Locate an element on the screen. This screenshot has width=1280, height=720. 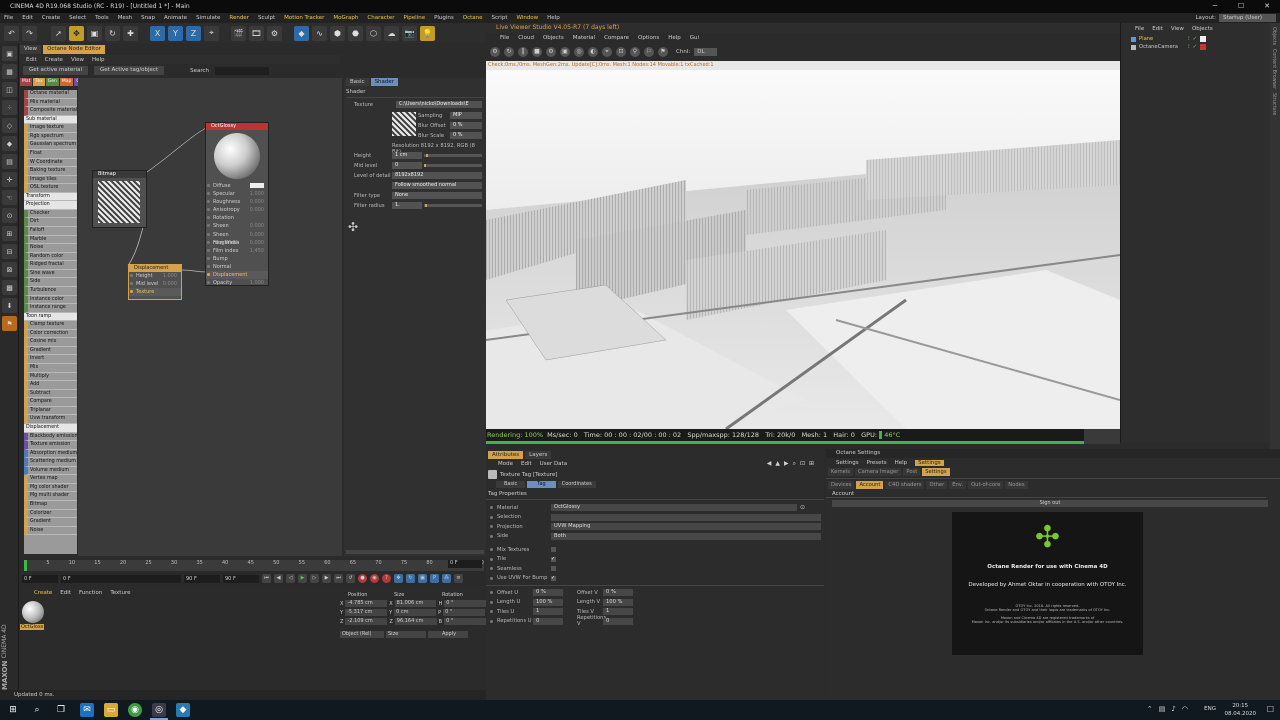
rotation-field: 0 ° is located at coordinates (465, 603).